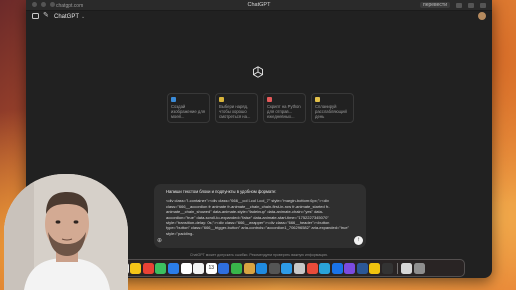  I want to click on webcam-overlay, so click(66, 232).